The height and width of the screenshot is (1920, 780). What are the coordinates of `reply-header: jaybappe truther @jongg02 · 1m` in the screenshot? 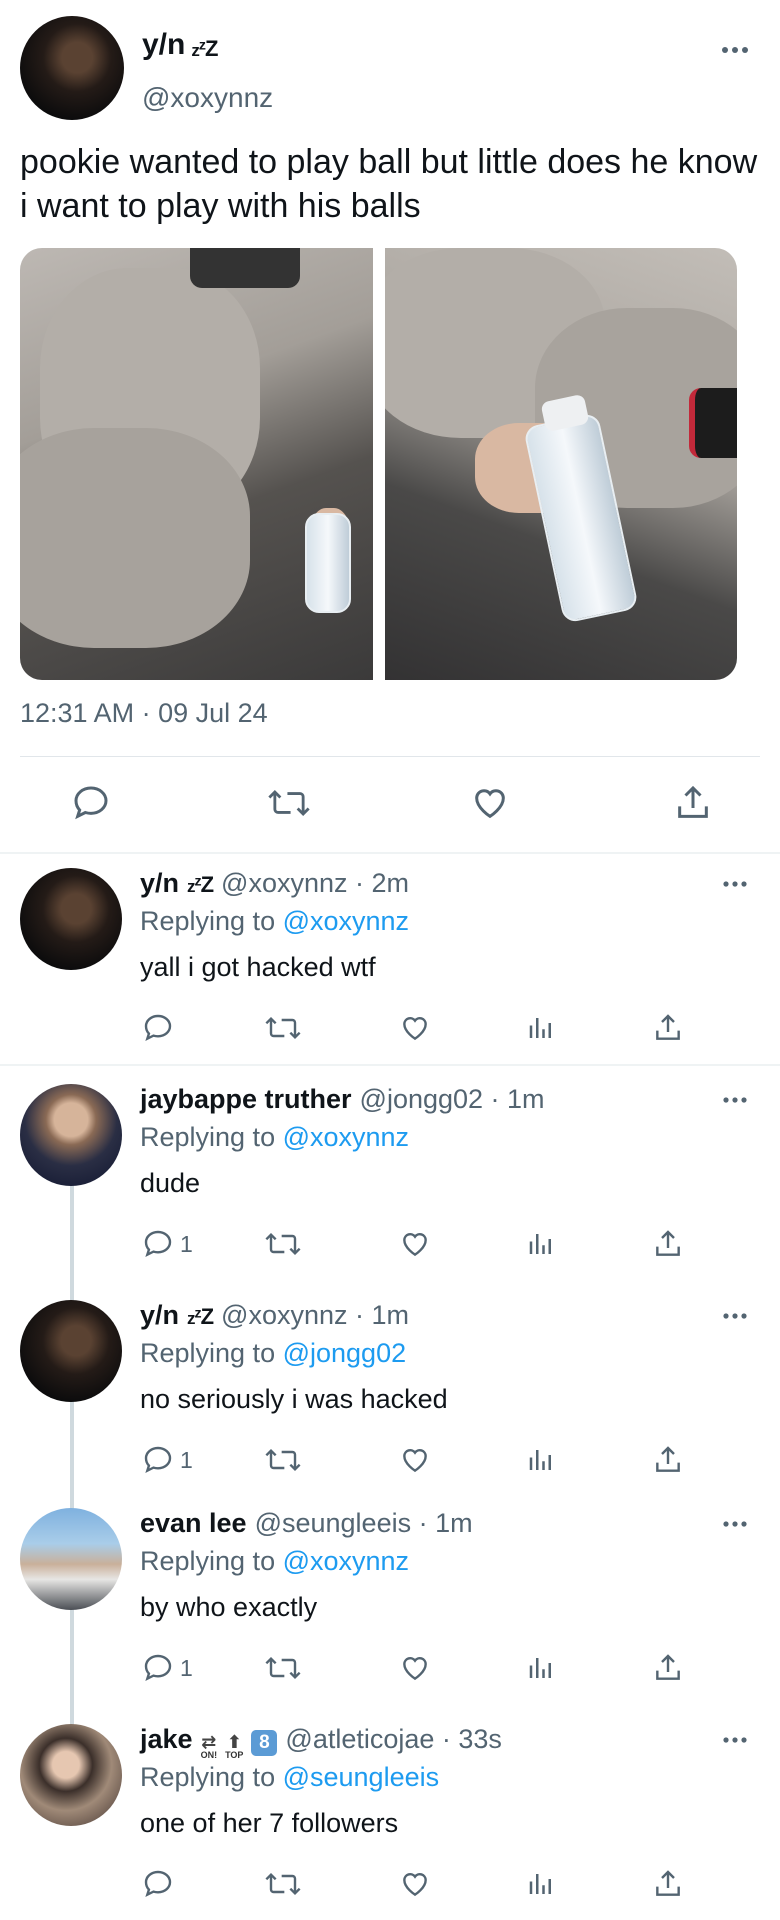 It's located at (342, 1099).